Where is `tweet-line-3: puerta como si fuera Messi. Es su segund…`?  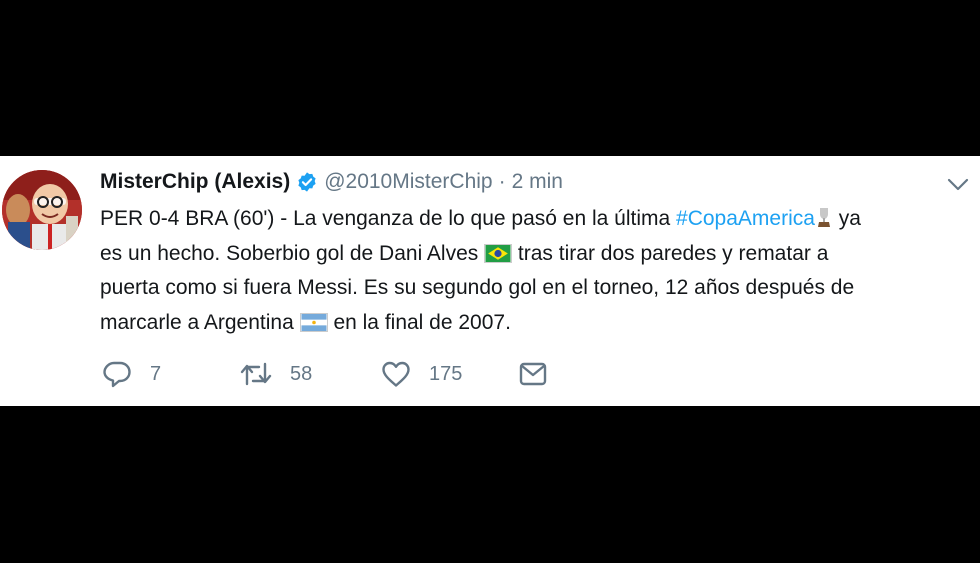 tweet-line-3: puerta como si fuera Messi. Es su segund… is located at coordinates (477, 287).